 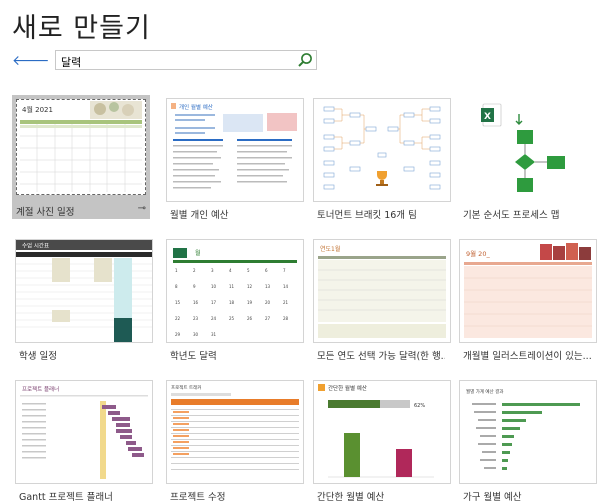 I want to click on thumb-title: 프로젝트 플래너, so click(x=40, y=389).